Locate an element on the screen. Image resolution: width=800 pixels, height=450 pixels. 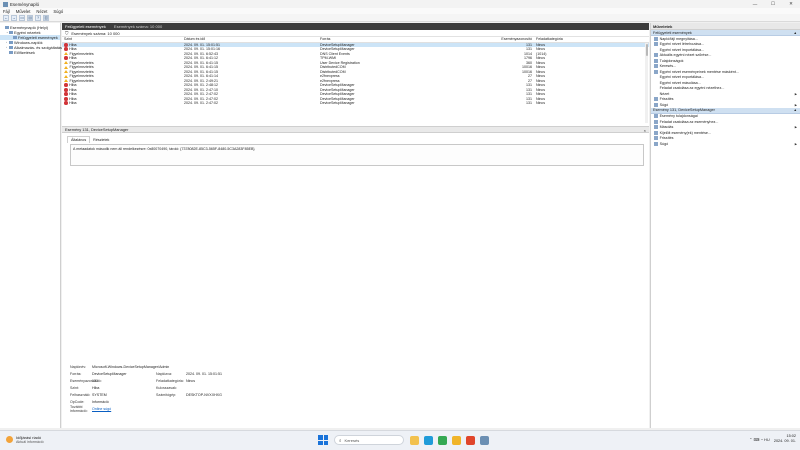
column-event-id: Eseményazonosító is located at coordinates (518, 39).